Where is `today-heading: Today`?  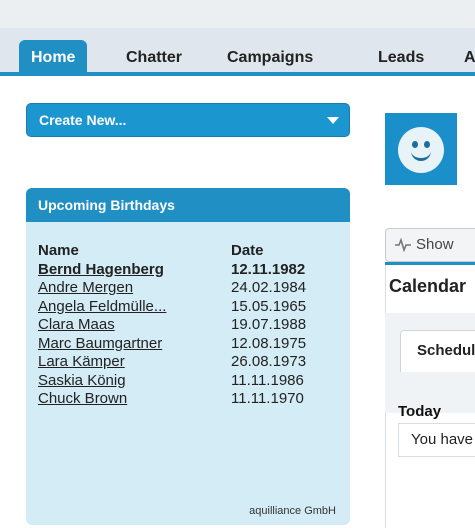
today-heading: Today is located at coordinates (420, 411).